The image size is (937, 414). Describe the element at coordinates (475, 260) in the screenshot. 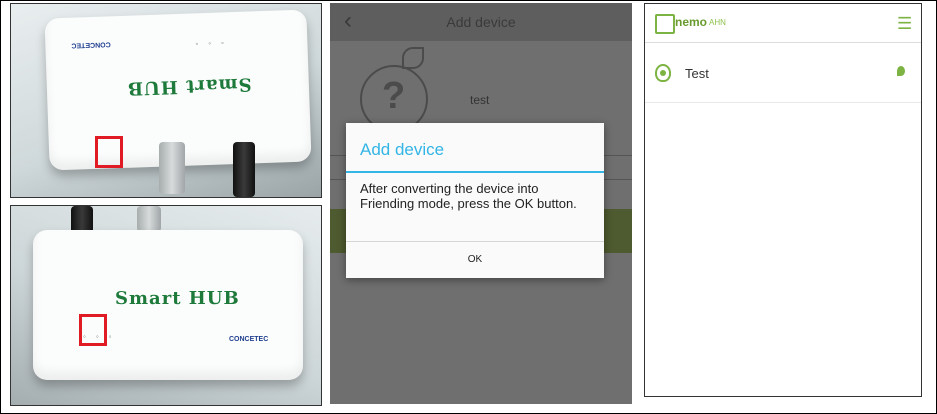

I see `ok-button: OK` at that location.